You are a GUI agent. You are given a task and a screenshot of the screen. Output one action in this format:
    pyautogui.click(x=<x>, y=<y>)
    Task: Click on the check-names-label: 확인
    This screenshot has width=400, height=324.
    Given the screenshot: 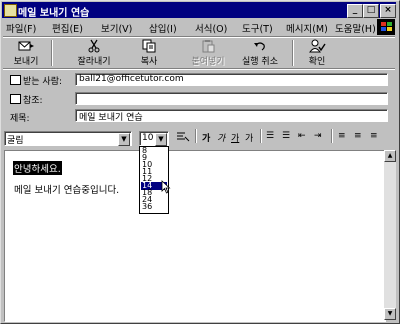 What is the action you would take?
    pyautogui.click(x=317, y=62)
    